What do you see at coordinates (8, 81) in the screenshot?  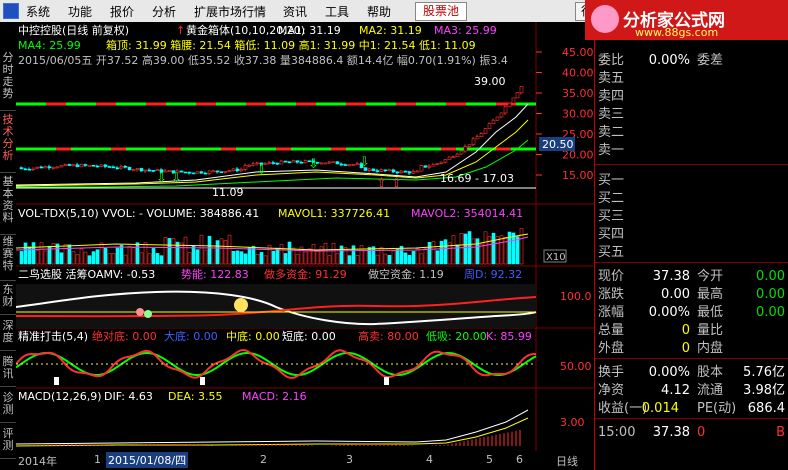 I see `tab-intraday: 分时走势` at bounding box center [8, 81].